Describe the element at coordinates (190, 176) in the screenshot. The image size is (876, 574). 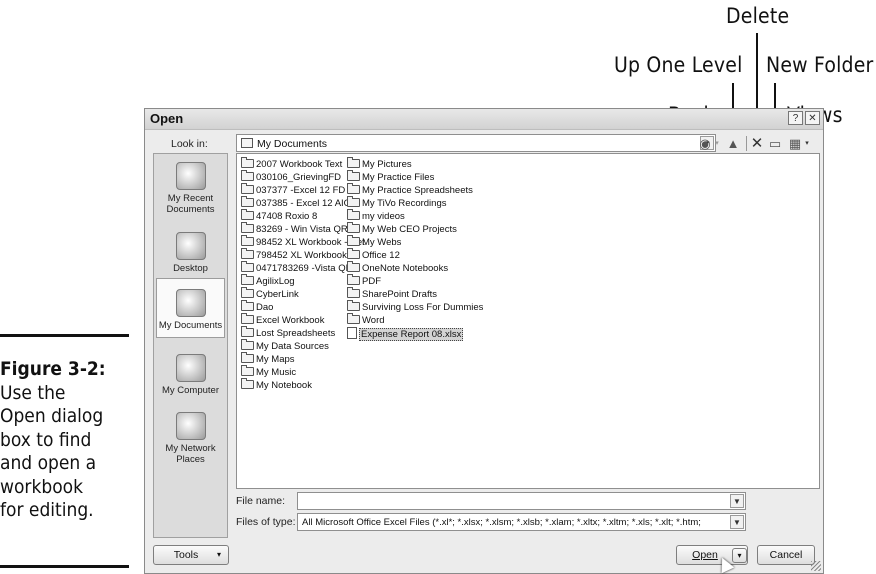
I see `recent-documents-icon` at that location.